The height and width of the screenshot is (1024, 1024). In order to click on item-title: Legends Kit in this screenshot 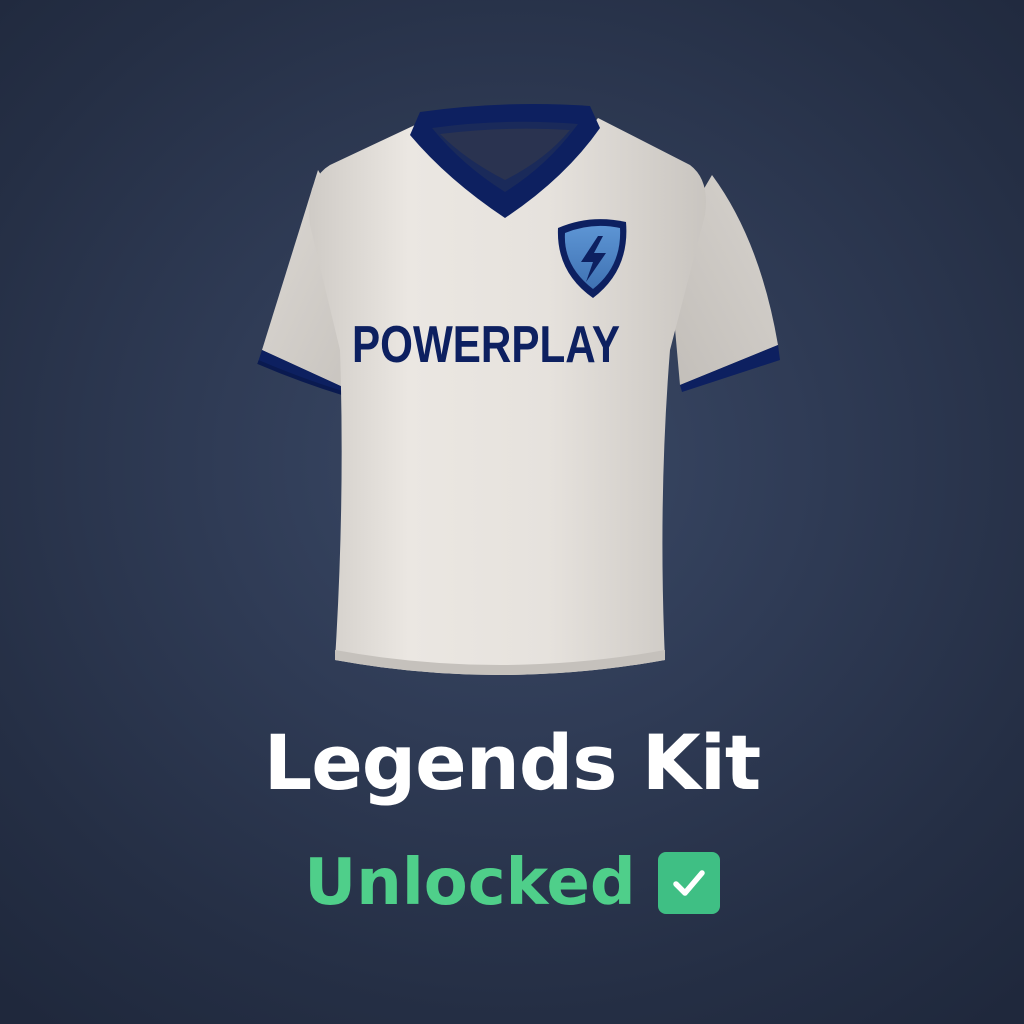, I will do `click(512, 762)`.